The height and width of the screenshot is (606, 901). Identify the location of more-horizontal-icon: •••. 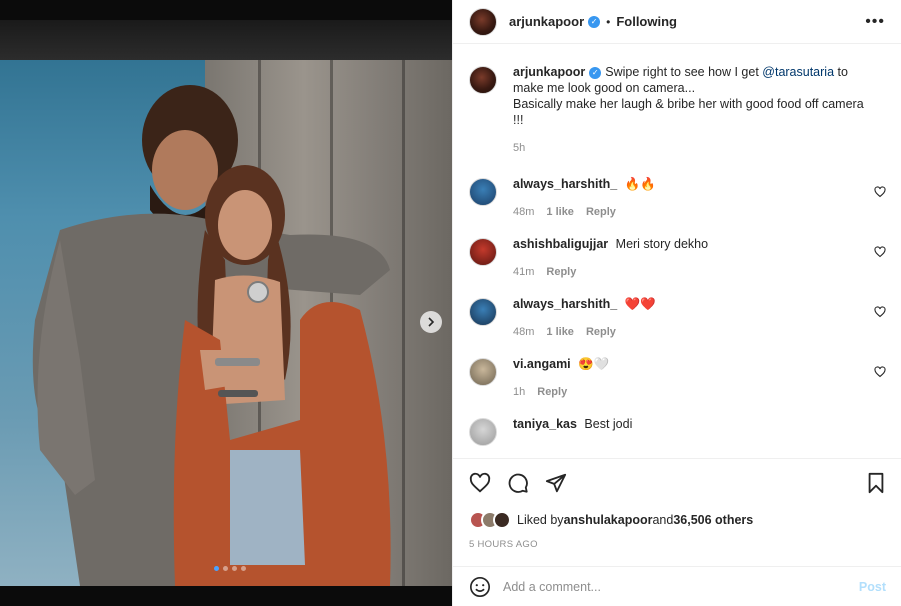
(875, 21).